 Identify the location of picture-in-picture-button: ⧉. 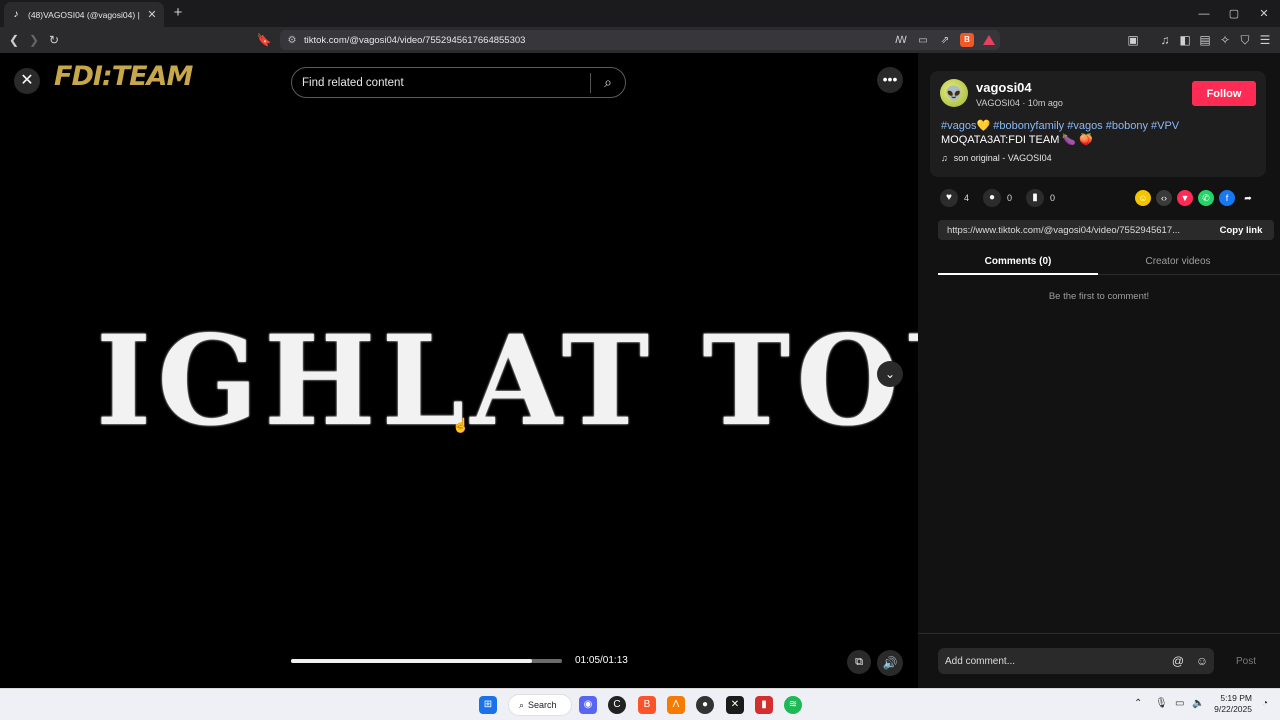
(859, 662).